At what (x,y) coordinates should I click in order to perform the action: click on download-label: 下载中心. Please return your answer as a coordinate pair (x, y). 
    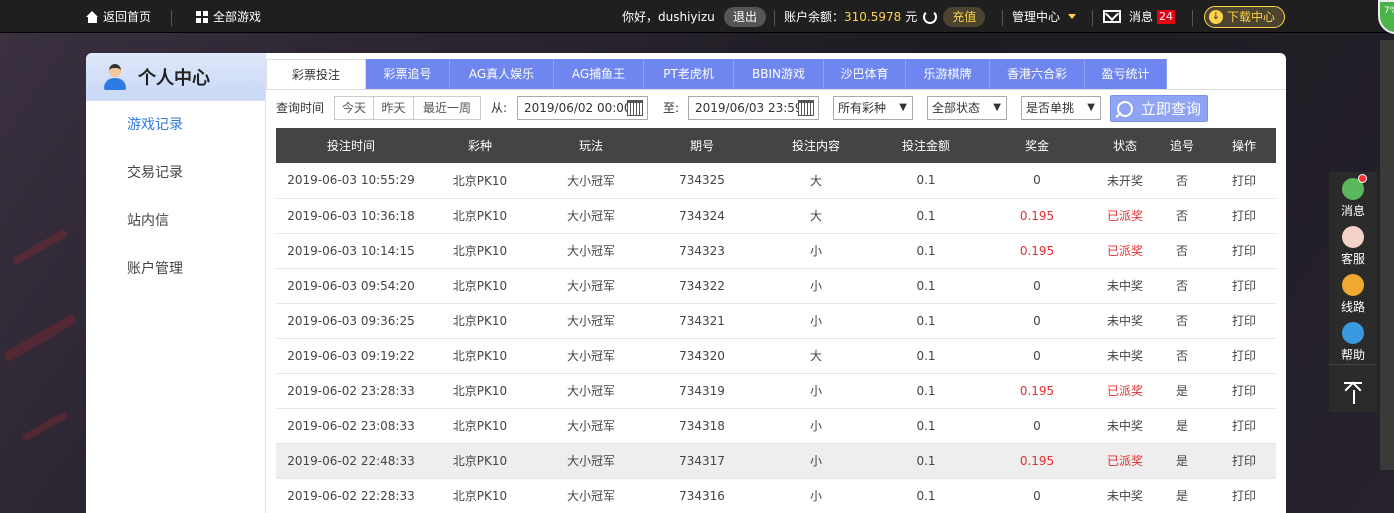
    Looking at the image, I should click on (1251, 16).